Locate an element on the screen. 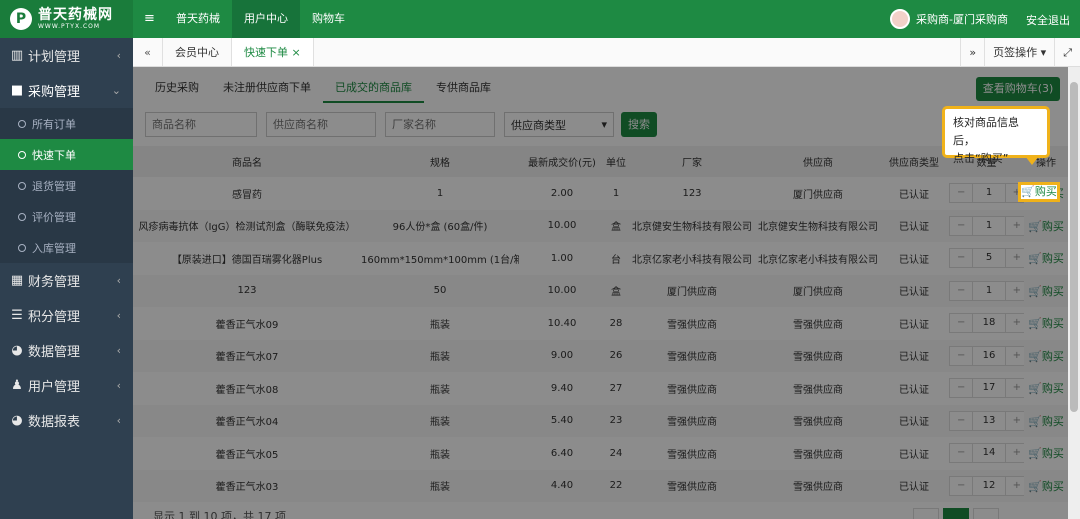 This screenshot has height=519, width=1080. sidebar-item-plan: ▥ 计划管理 ‹ is located at coordinates (66, 55).